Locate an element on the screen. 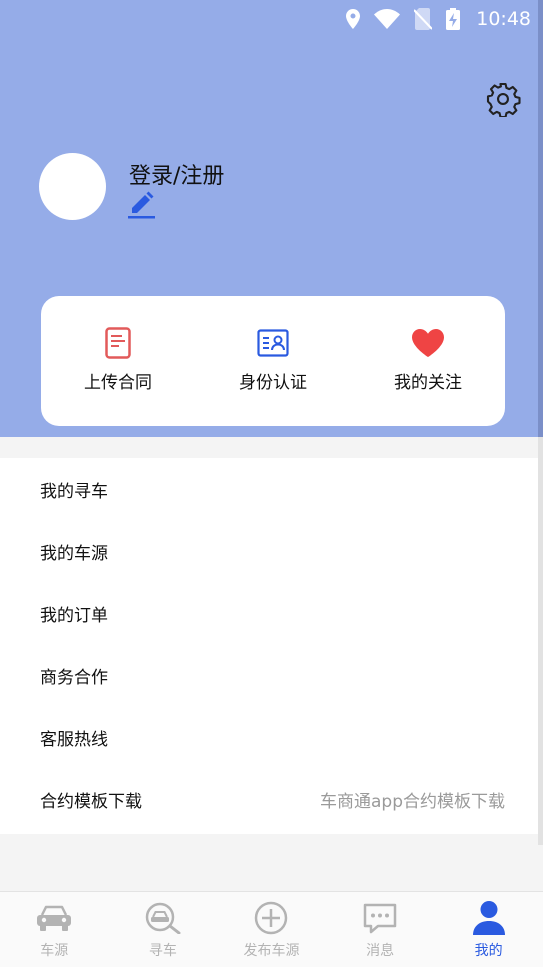 The image size is (543, 967). edit-profile-button is located at coordinates (142, 204).